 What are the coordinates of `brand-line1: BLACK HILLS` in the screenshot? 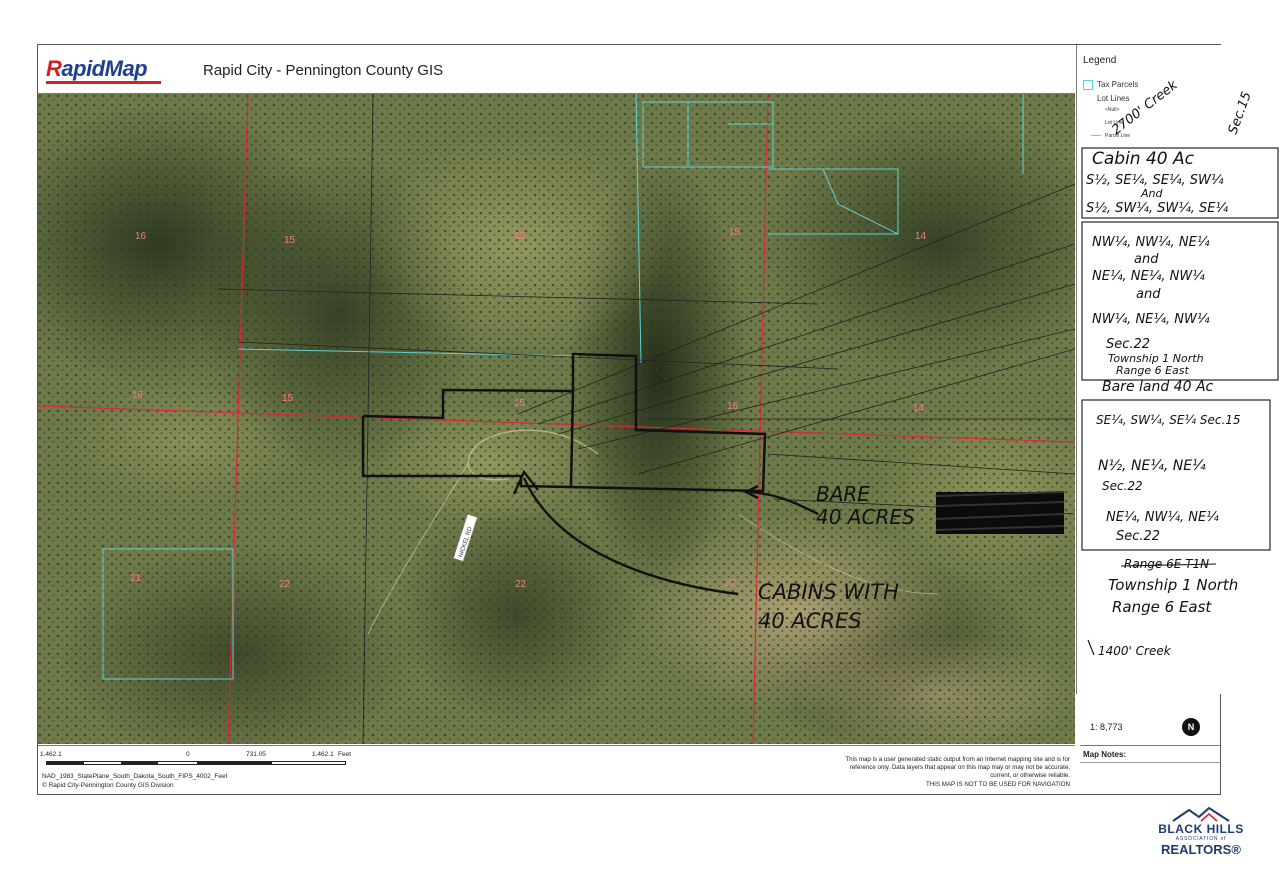 It's located at (1201, 829).